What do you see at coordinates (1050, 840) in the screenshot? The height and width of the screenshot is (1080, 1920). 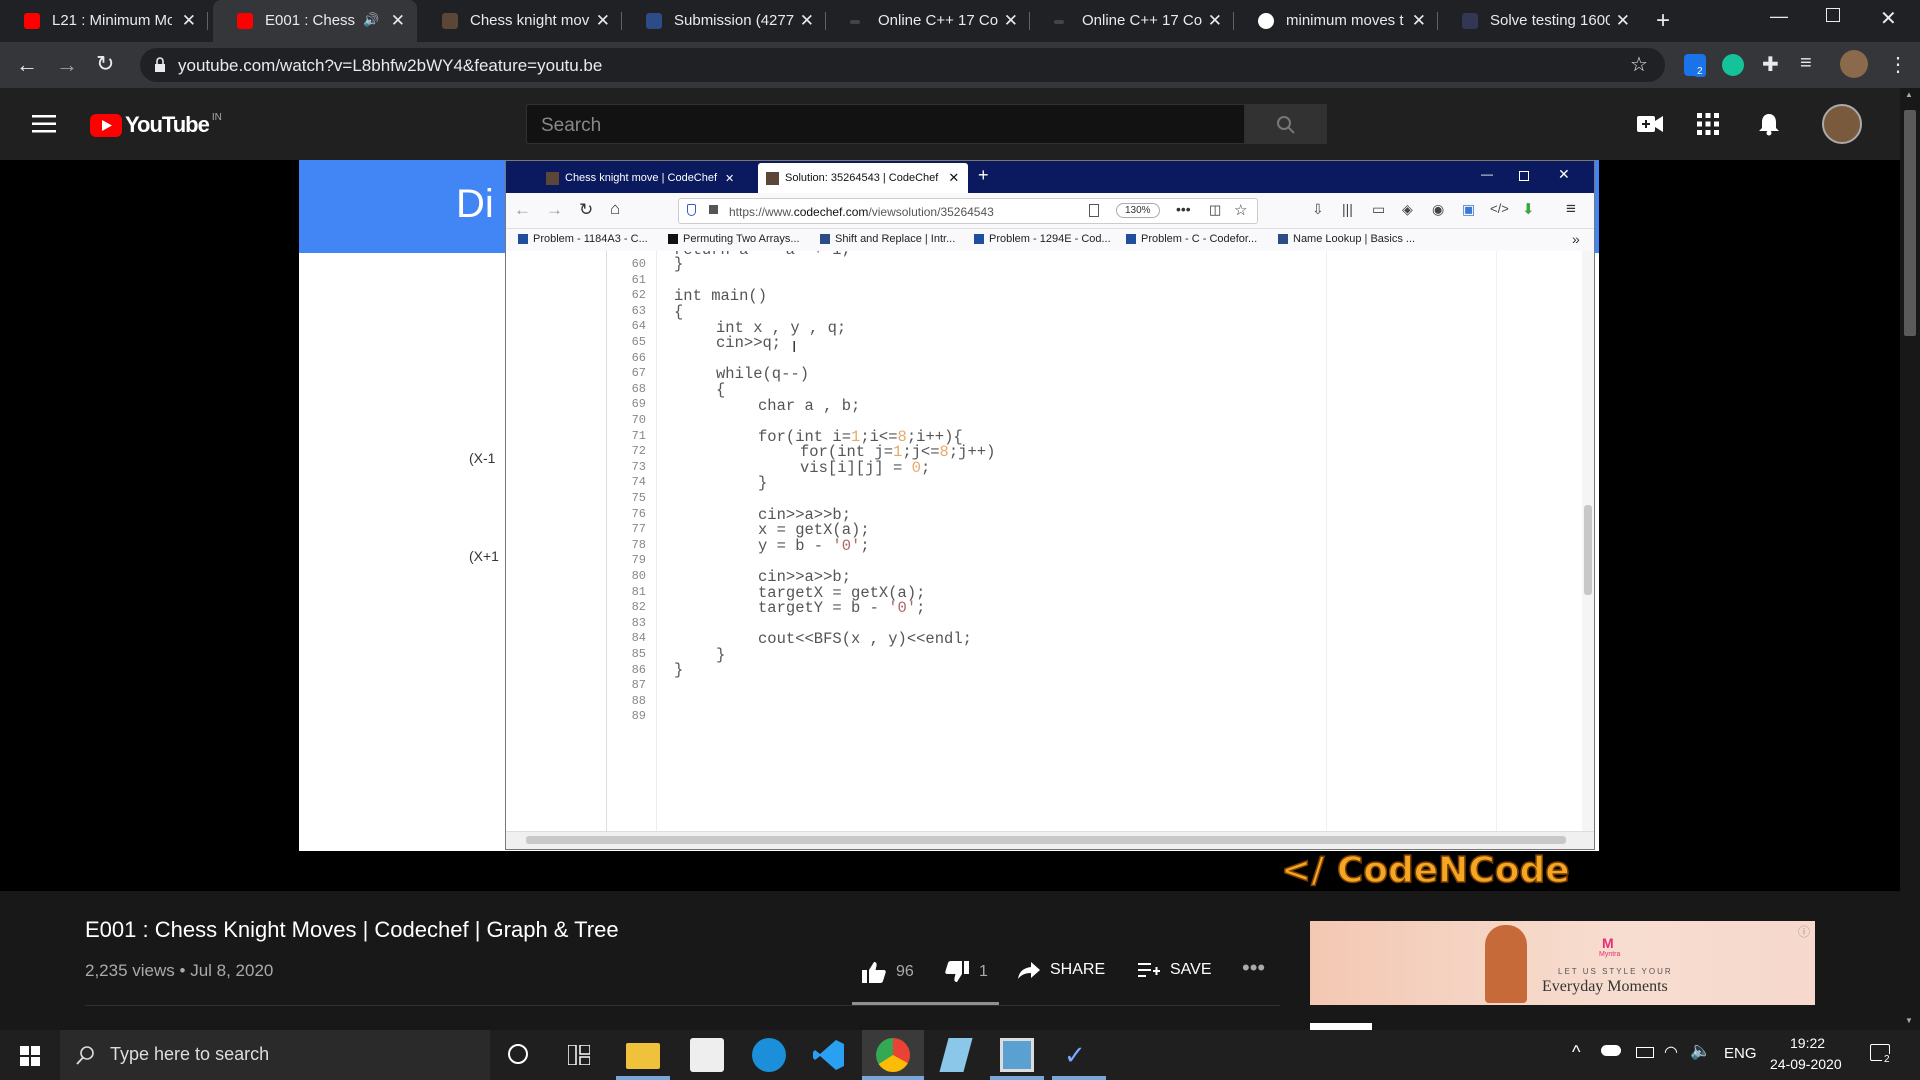 I see `ff-horizontal-scrollbar` at bounding box center [1050, 840].